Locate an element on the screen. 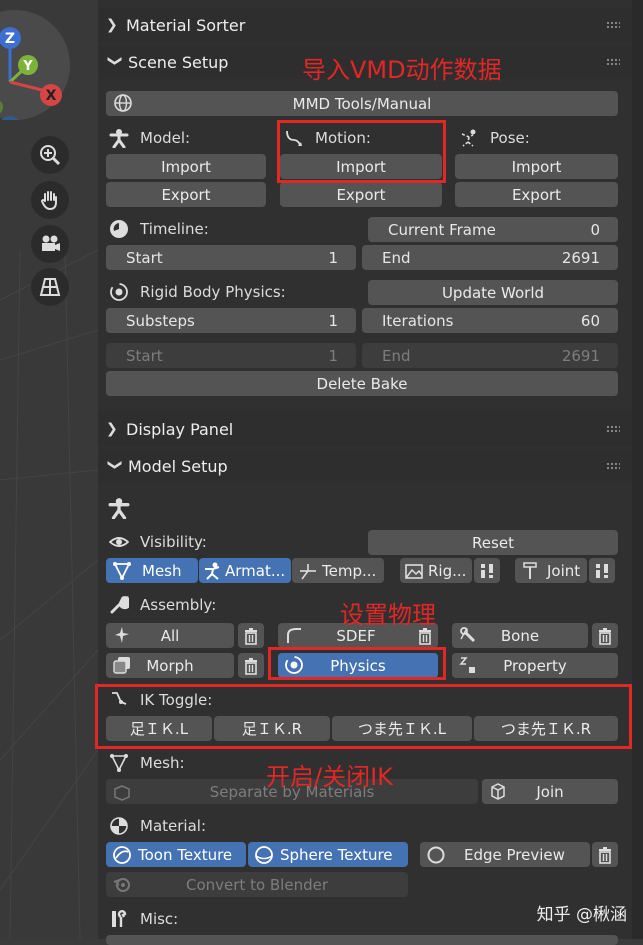 The height and width of the screenshot is (945, 643). joint-visibility-toggle: Joint is located at coordinates (551, 570).